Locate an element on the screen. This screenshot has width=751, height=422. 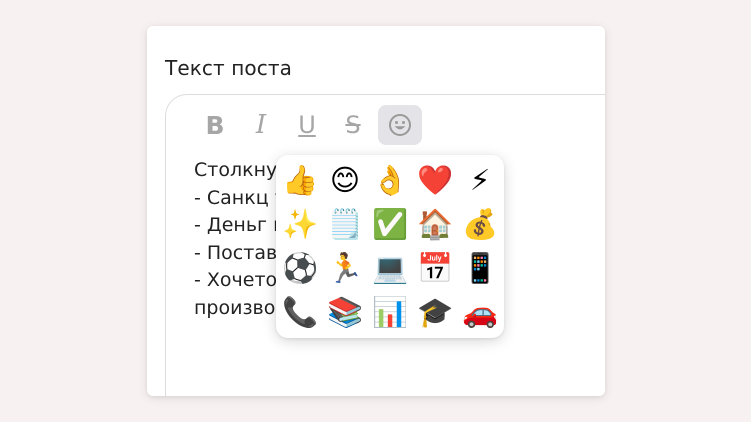
books-icon: 📚 is located at coordinates (345, 313).